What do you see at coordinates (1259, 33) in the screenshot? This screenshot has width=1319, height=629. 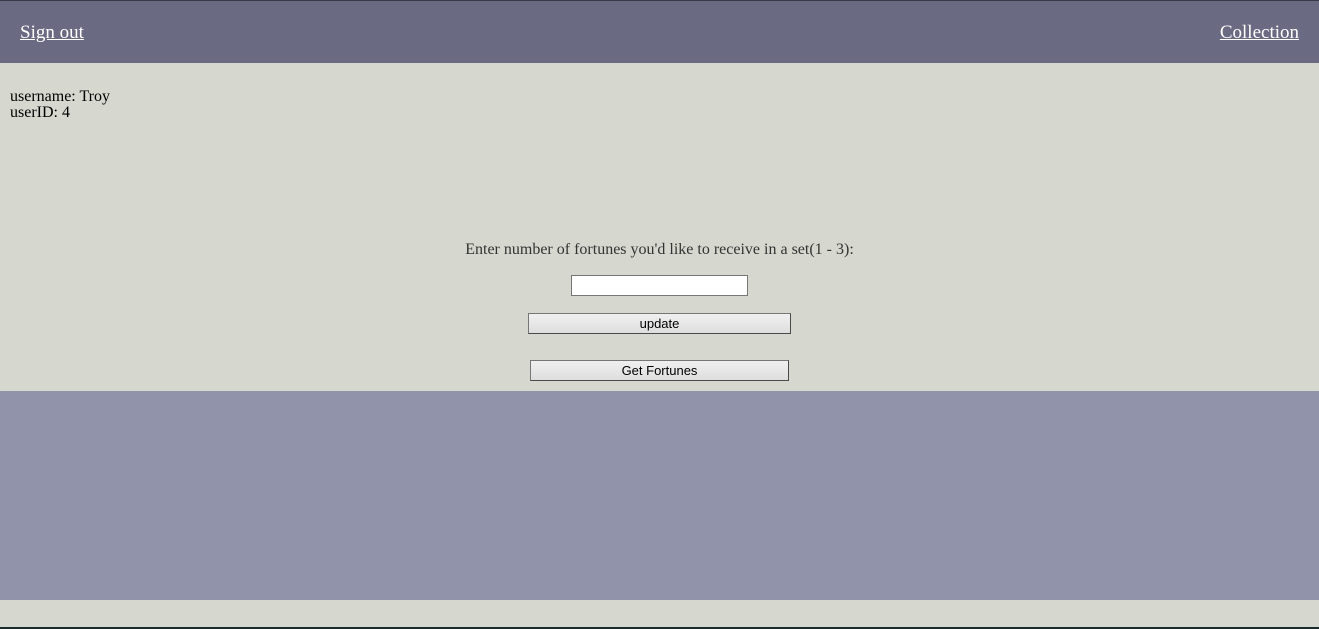 I see `collection-link: Collection` at bounding box center [1259, 33].